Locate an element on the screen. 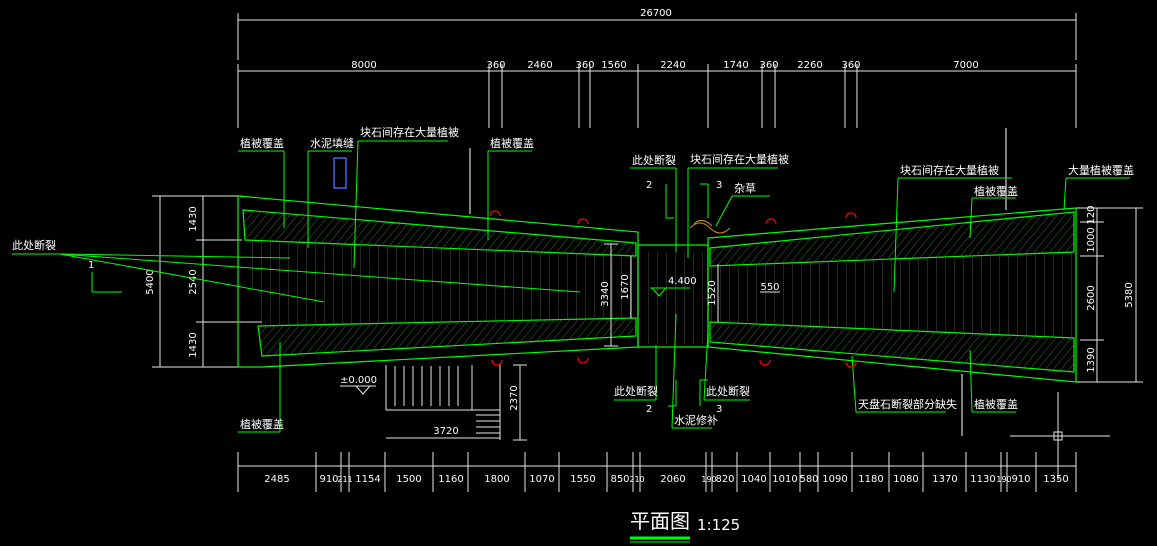  dim-center-small: 550 is located at coordinates (769, 287).